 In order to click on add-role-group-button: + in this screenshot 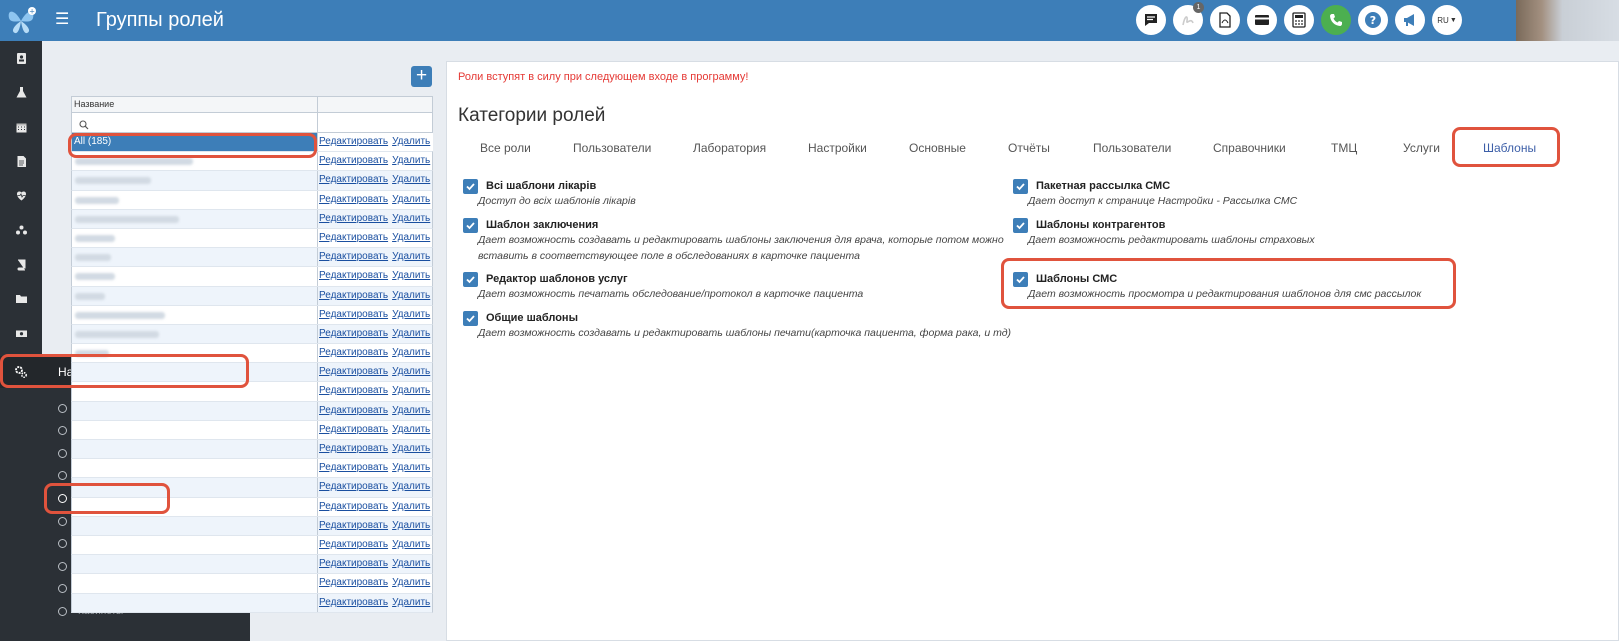, I will do `click(421, 76)`.